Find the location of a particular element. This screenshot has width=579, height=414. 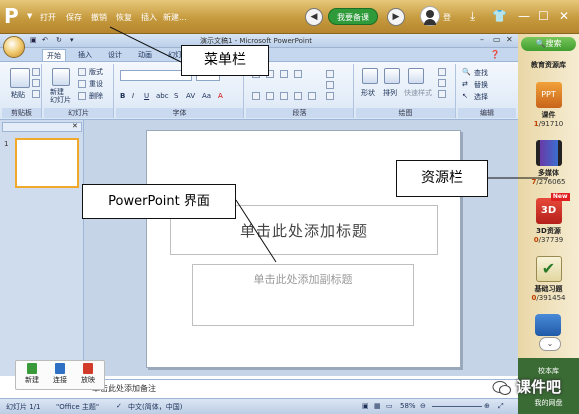

callout-resource-bar: 资源栏 is located at coordinates (442, 178).